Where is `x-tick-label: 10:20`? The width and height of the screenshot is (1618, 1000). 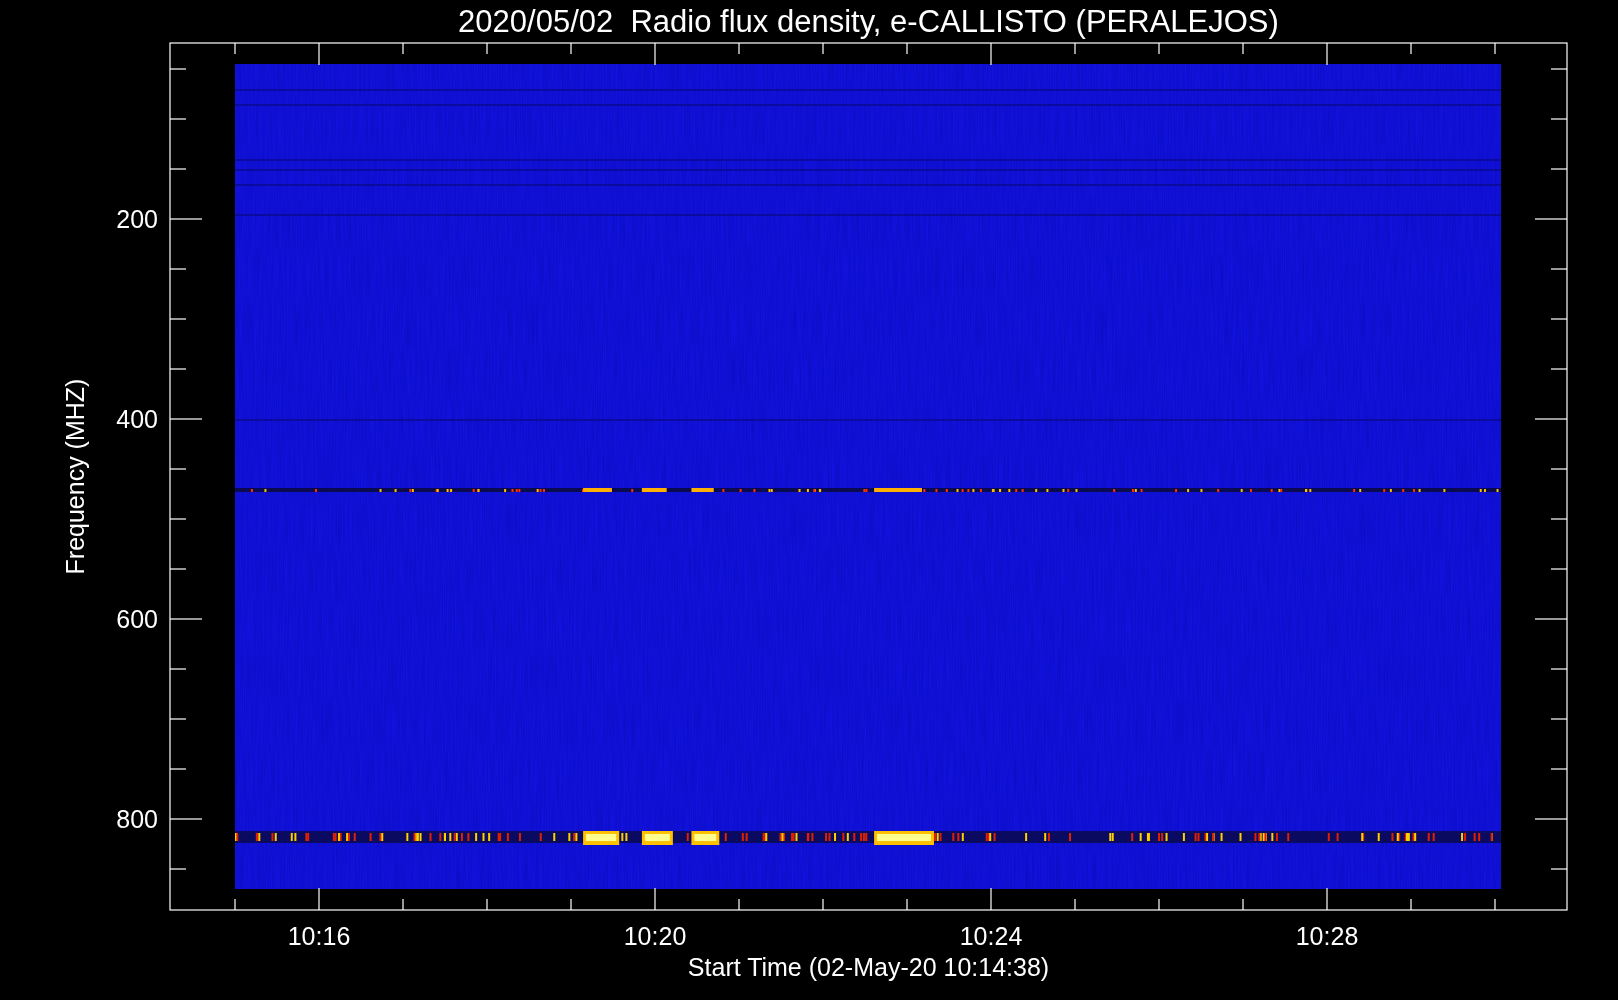
x-tick-label: 10:20 is located at coordinates (655, 936).